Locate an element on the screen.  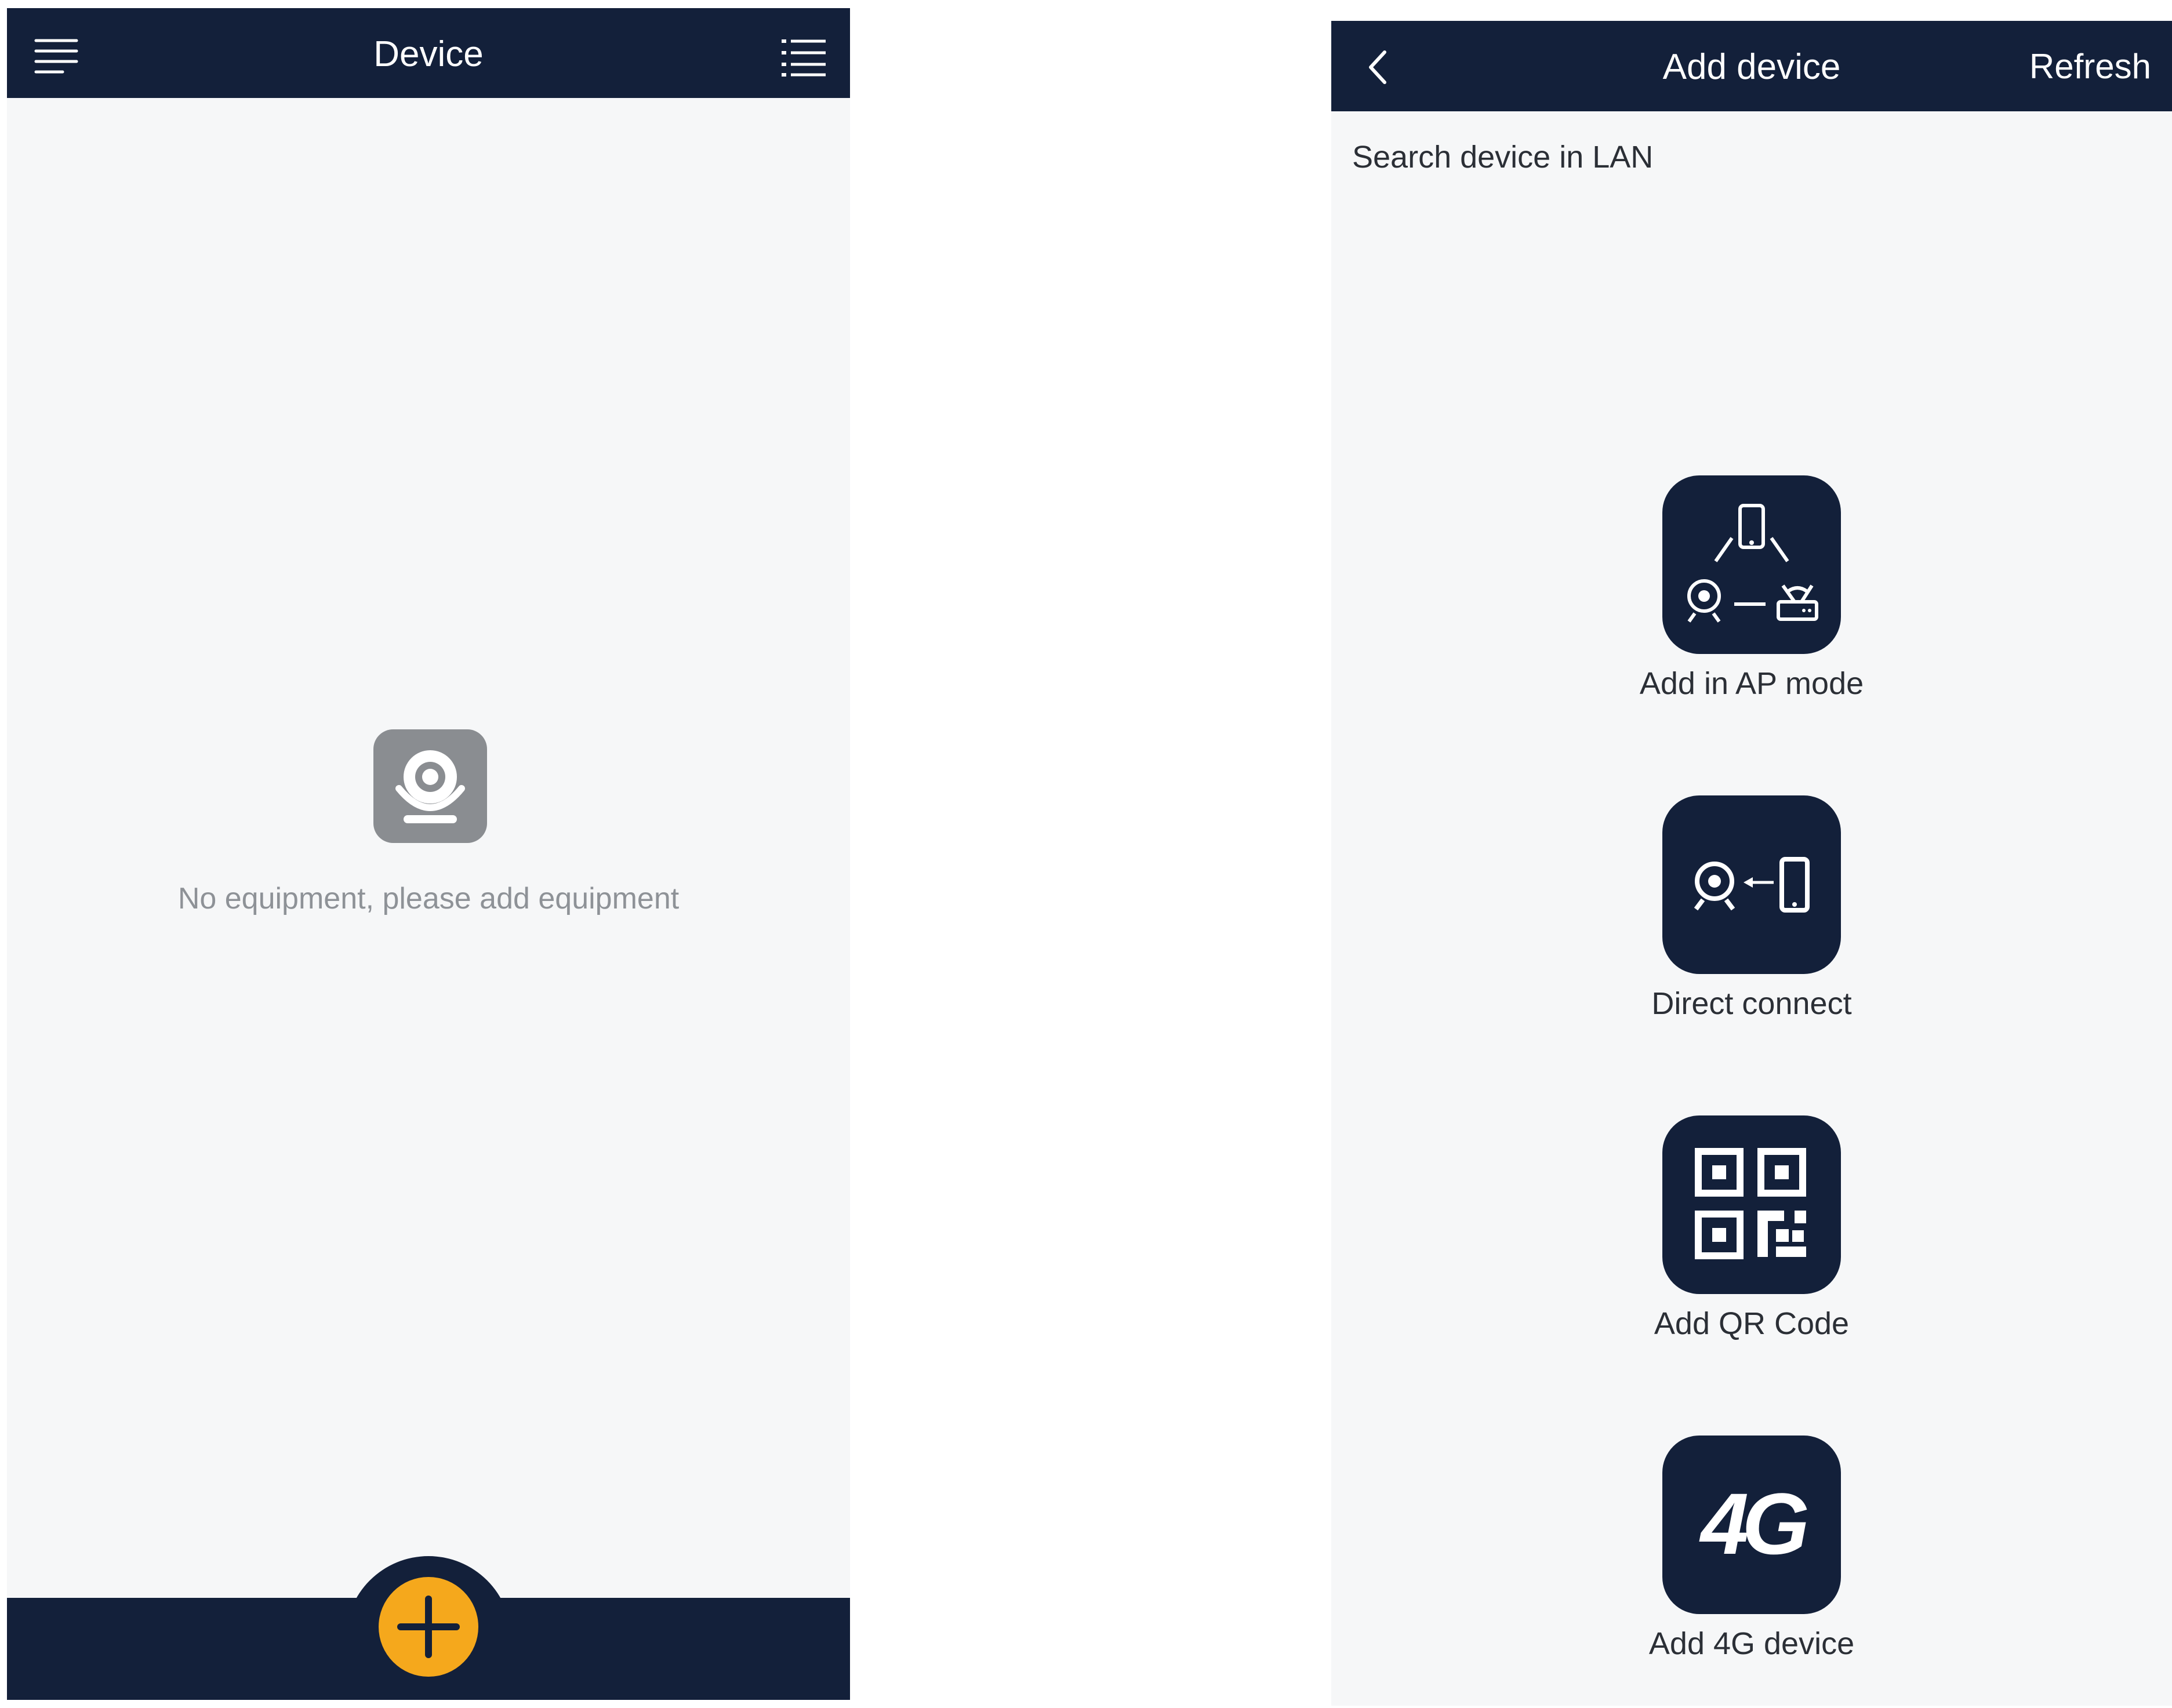
option-label: Add QR Code is located at coordinates (1752, 1323).